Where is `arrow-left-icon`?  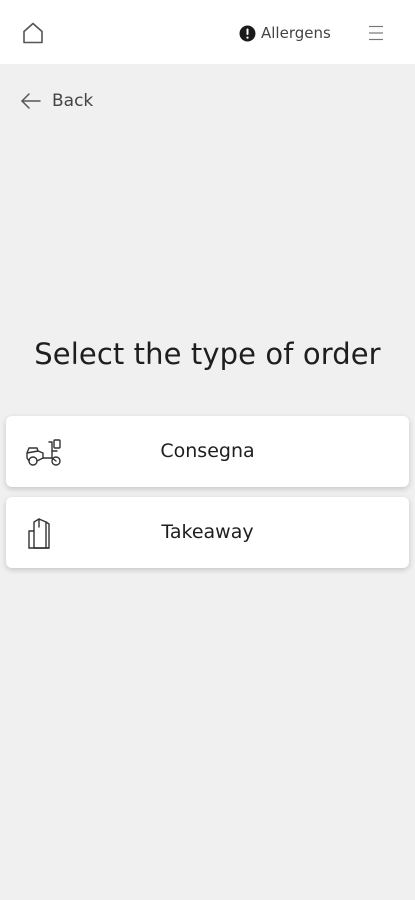
arrow-left-icon is located at coordinates (31, 101).